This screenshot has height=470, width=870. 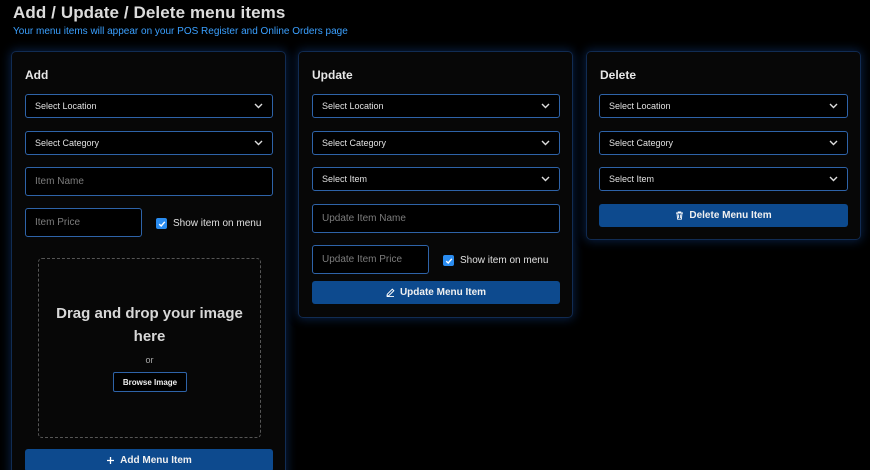 I want to click on update-item-price-input: Update Item Price, so click(x=370, y=259).